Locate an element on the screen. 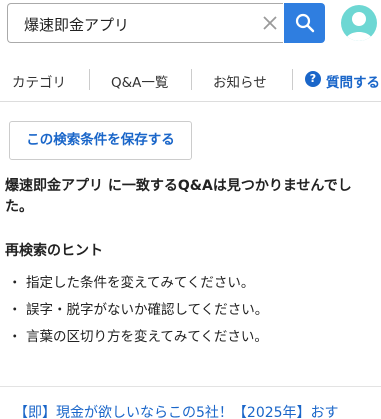 The width and height of the screenshot is (381, 419). list-item: ・ 誤字・脱字がないか確認してください。 is located at coordinates (190, 311).